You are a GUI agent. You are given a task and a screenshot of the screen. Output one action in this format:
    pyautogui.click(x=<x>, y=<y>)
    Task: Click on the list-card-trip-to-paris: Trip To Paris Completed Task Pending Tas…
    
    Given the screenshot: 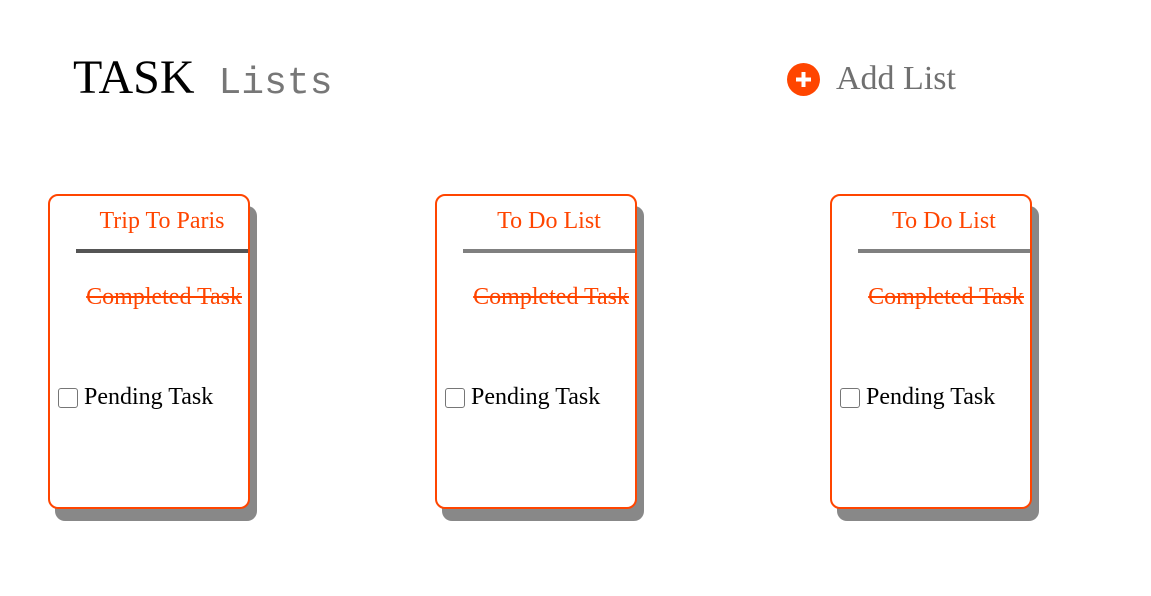 What is the action you would take?
    pyautogui.click(x=149, y=351)
    